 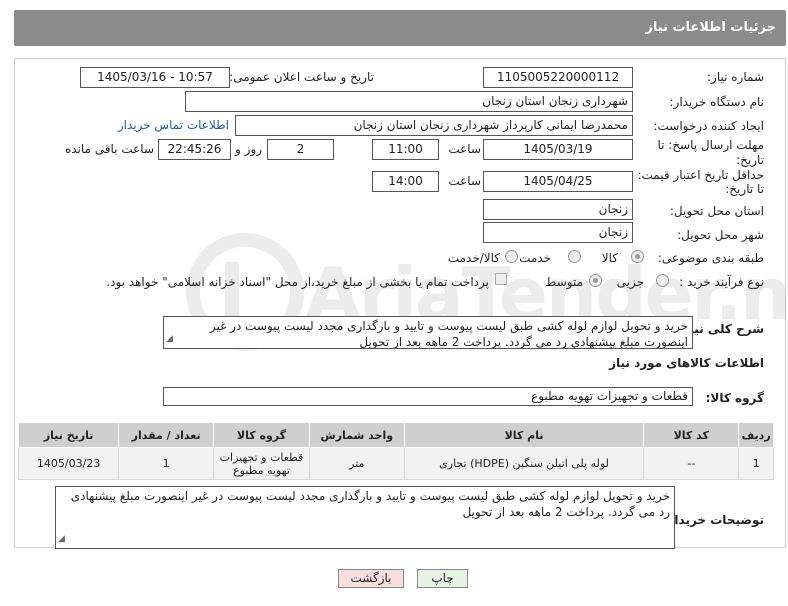 I want to click on goods-group-field: قطعات و تجهیزات تهویه مطبوع, so click(x=428, y=396).